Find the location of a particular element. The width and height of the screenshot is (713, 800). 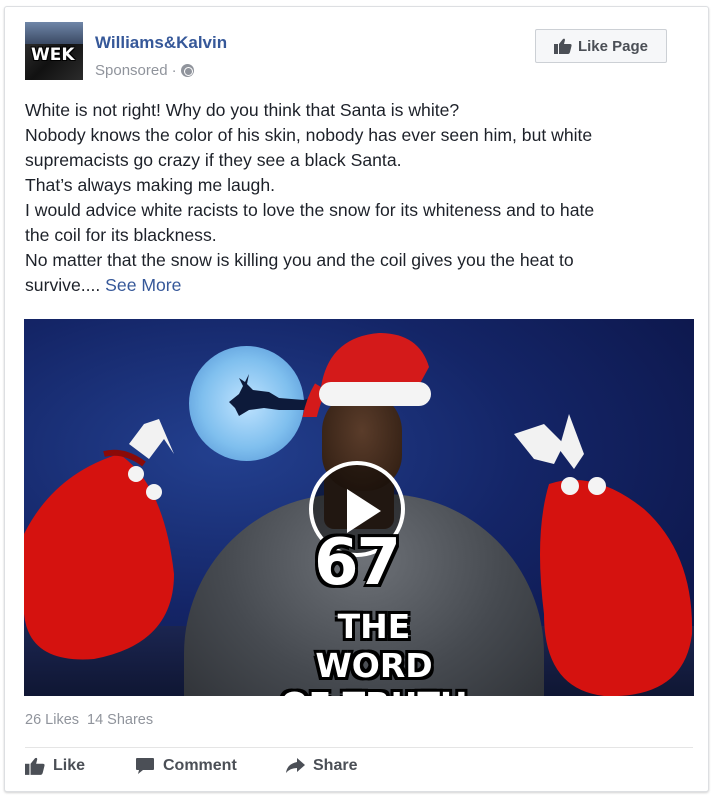

avatar-logo-text: WEK is located at coordinates (53, 55).